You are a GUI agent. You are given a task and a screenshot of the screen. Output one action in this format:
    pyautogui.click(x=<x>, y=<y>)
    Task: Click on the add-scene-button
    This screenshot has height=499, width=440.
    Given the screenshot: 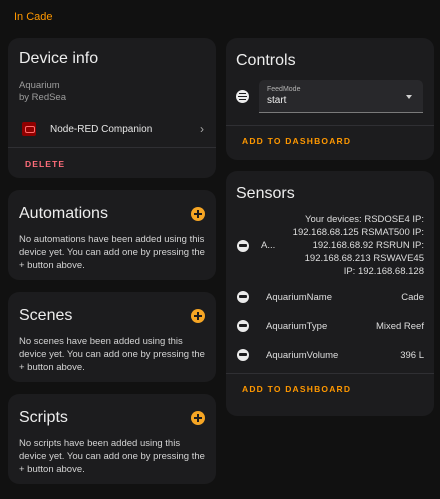 What is the action you would take?
    pyautogui.click(x=198, y=316)
    